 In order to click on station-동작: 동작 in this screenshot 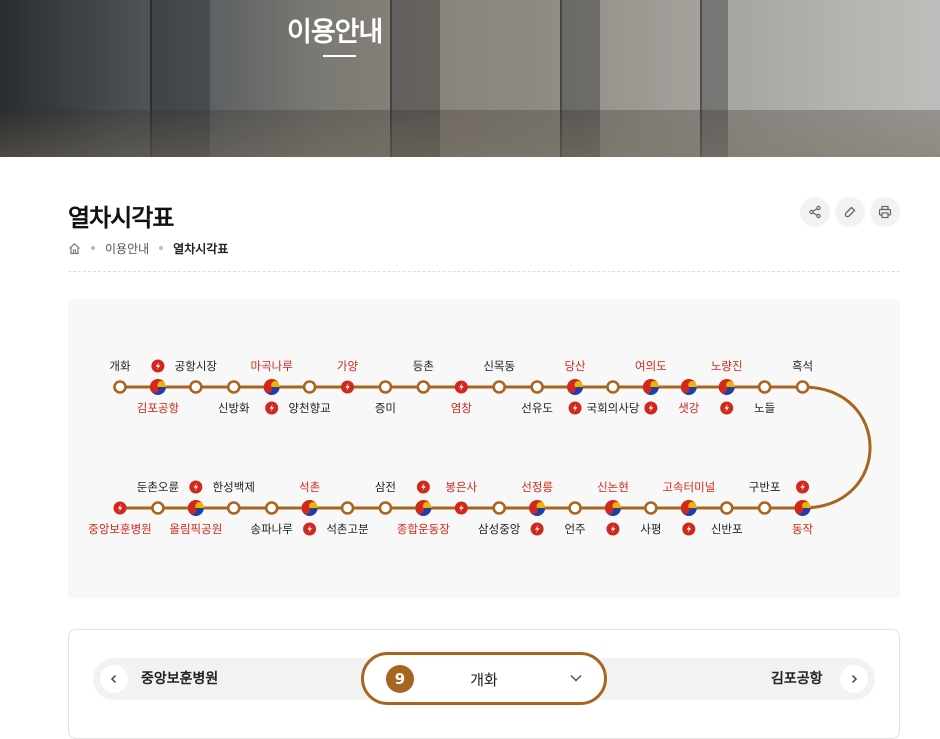, I will do `click(802, 508)`.